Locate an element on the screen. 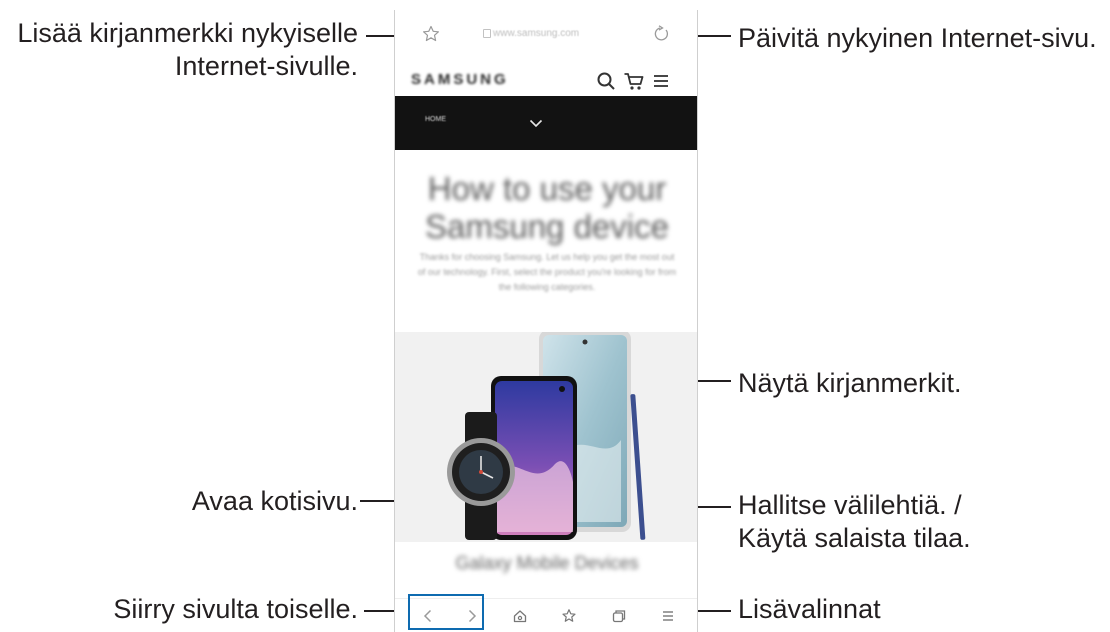  refresh-icon is located at coordinates (661, 33).